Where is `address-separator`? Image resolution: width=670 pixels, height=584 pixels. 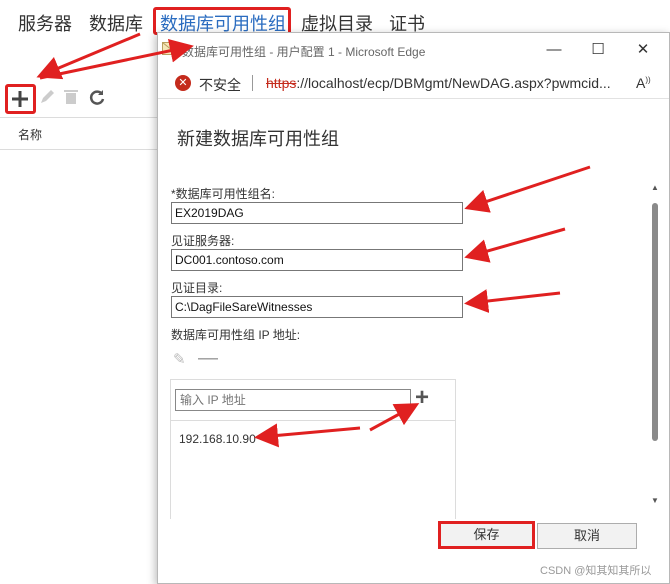 address-separator is located at coordinates (252, 83).